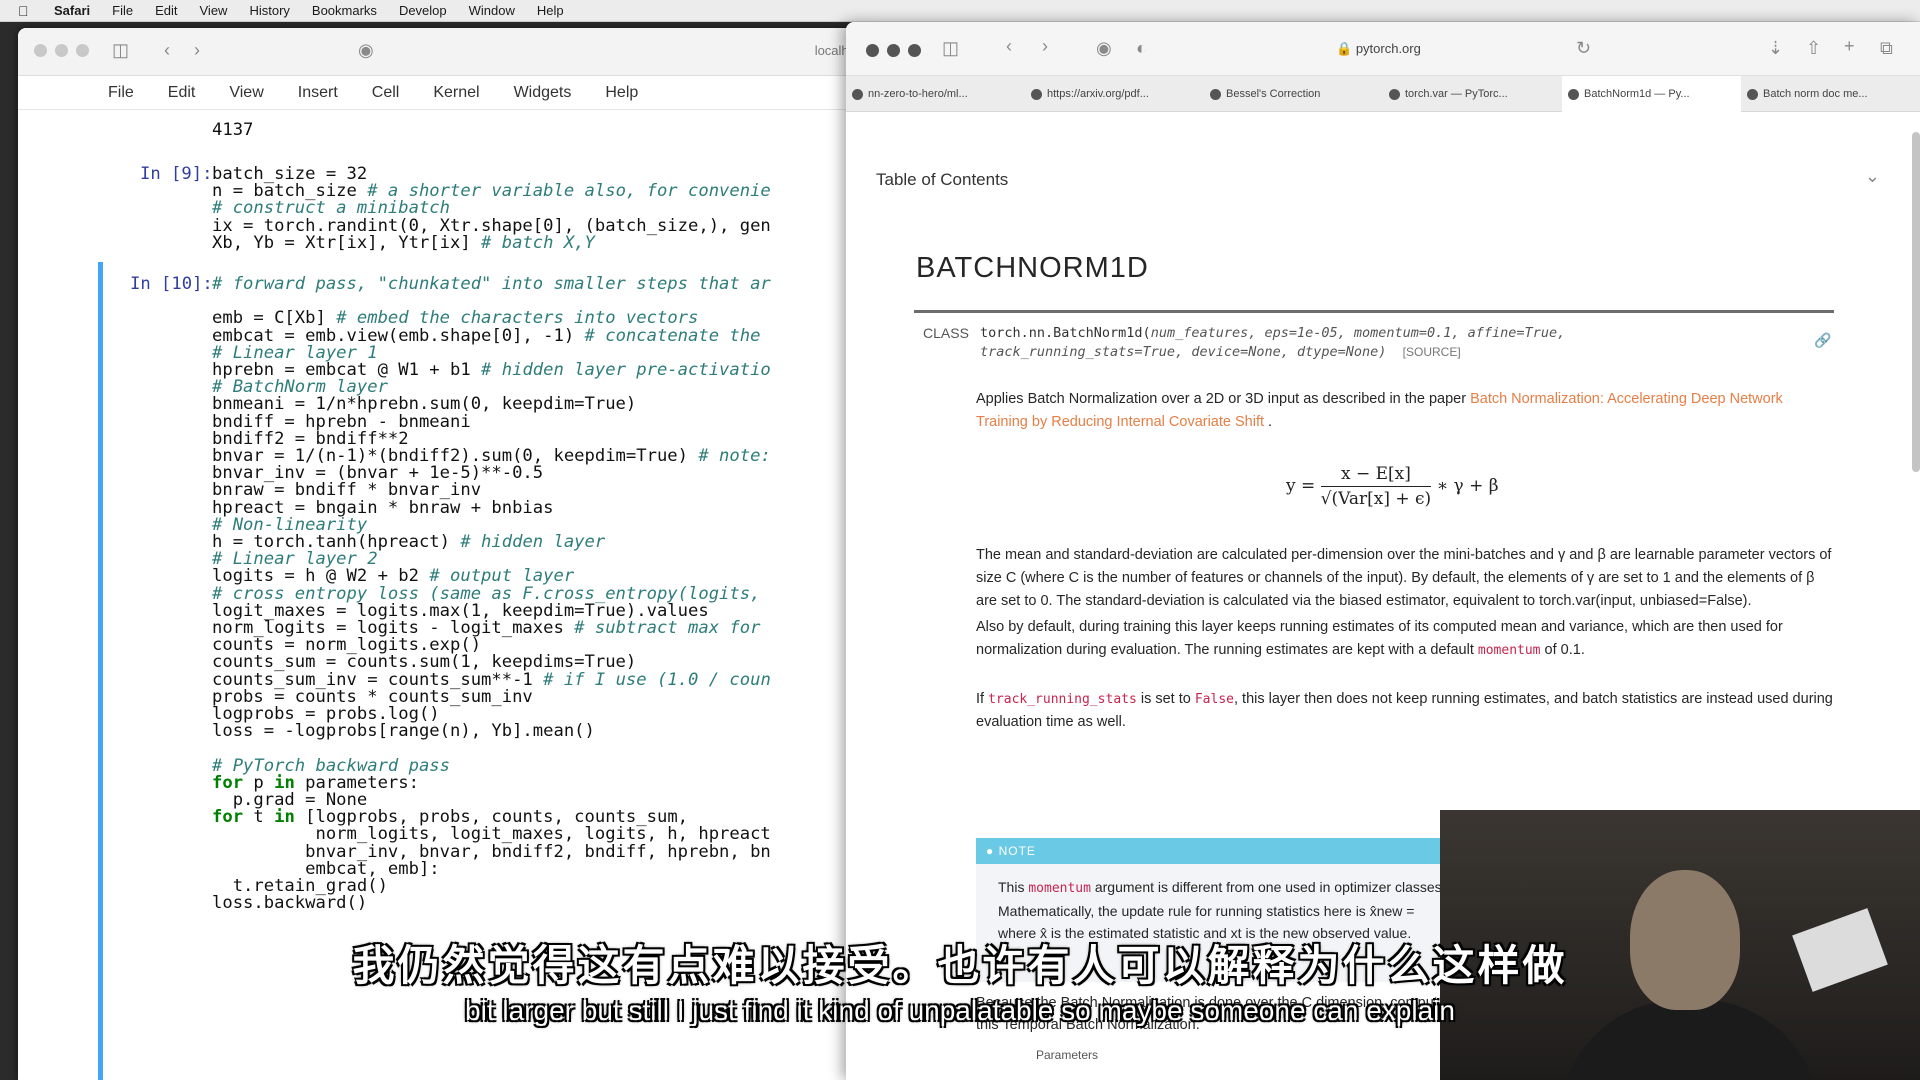 This screenshot has height=1080, width=1920. What do you see at coordinates (176, 174) in the screenshot?
I see `cell-prompt: In [9]:` at bounding box center [176, 174].